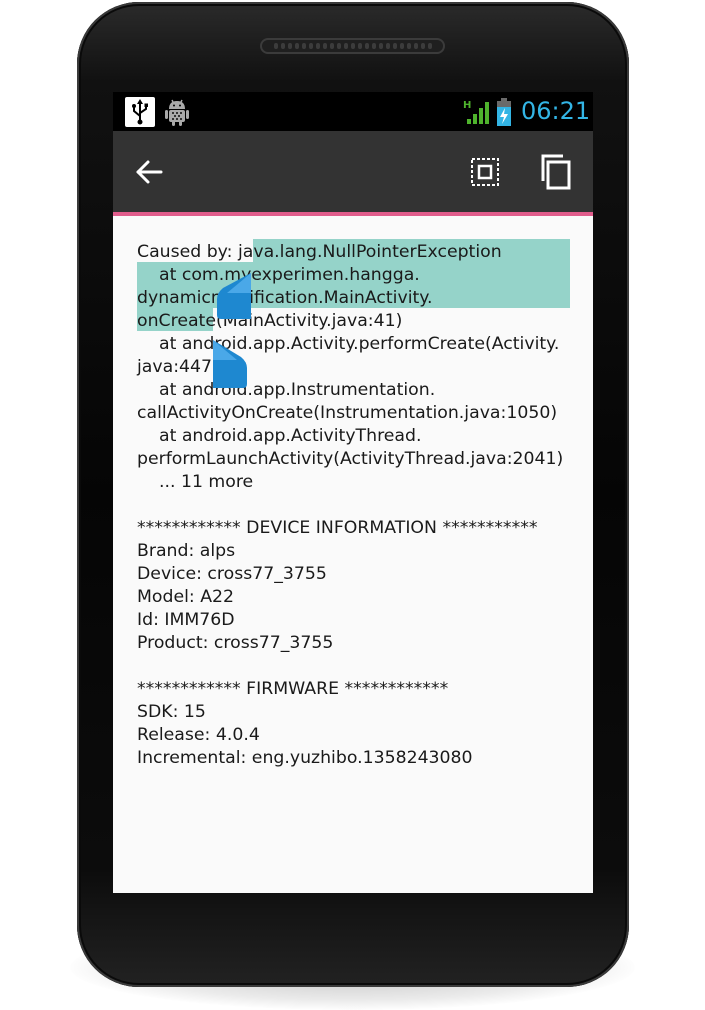  What do you see at coordinates (183, 367) in the screenshot?
I see `log-line: java:4479)` at bounding box center [183, 367].